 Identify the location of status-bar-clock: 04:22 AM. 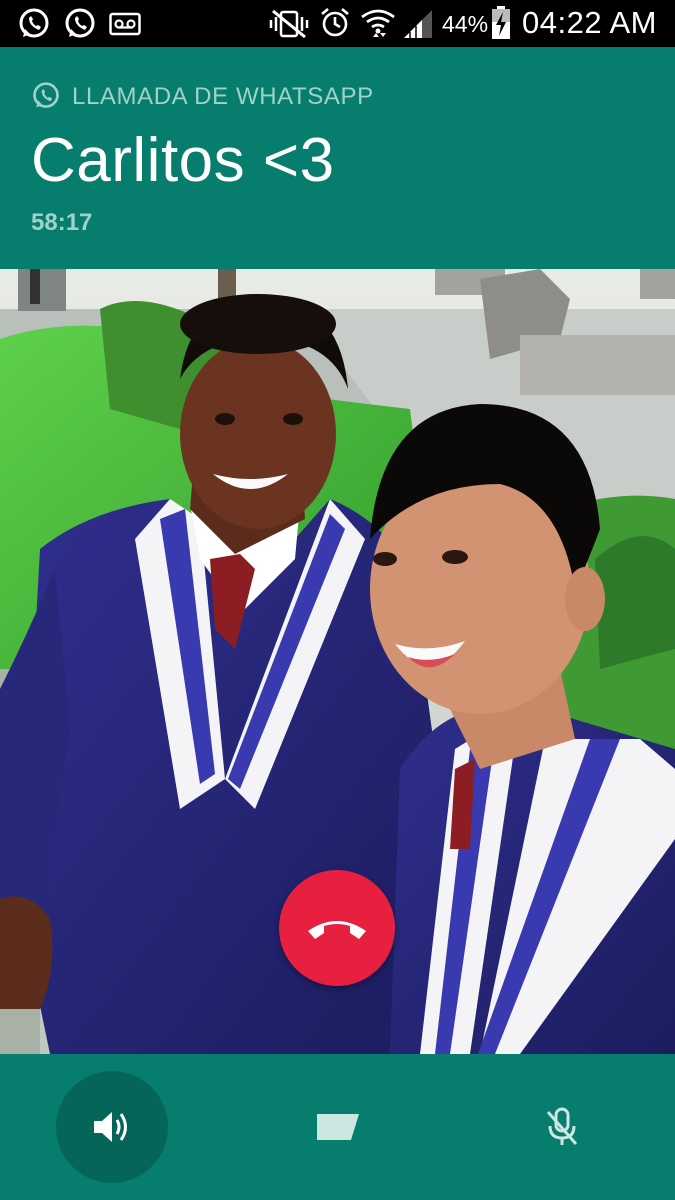
(589, 22).